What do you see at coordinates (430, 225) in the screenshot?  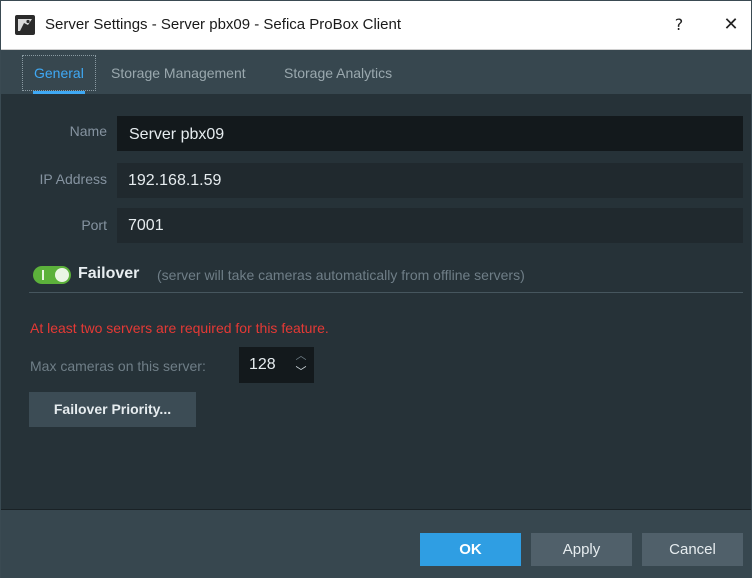 I see `port-field: 7001` at bounding box center [430, 225].